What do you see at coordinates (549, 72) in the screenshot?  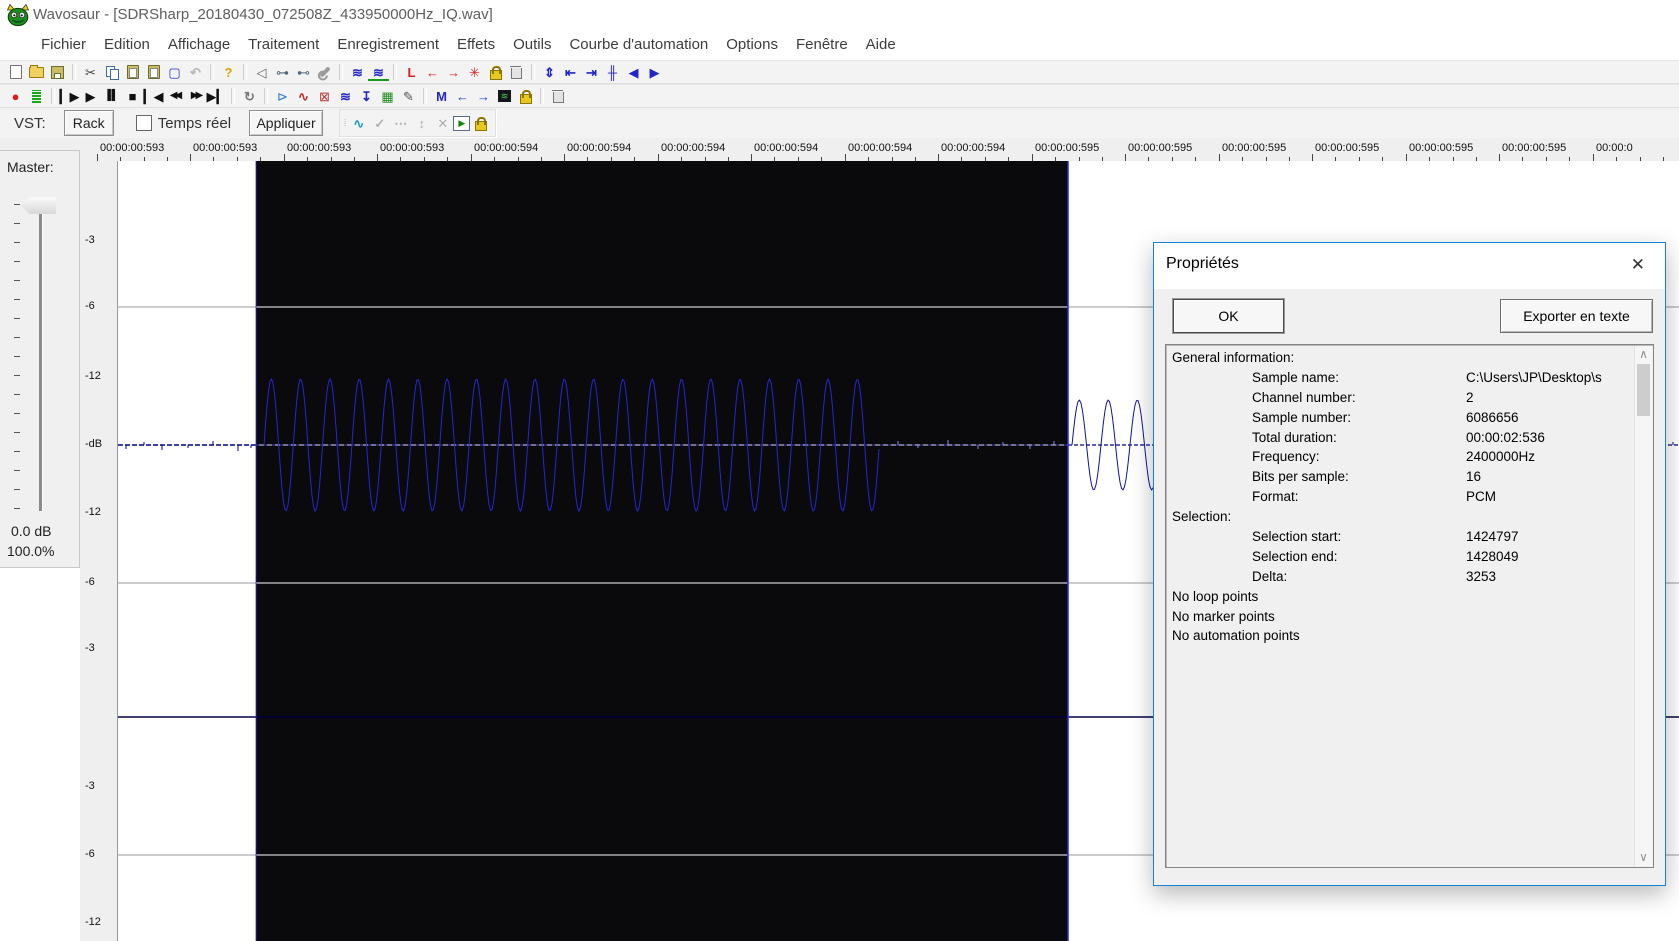 I see `zoom-vertical-icon: ⇕` at bounding box center [549, 72].